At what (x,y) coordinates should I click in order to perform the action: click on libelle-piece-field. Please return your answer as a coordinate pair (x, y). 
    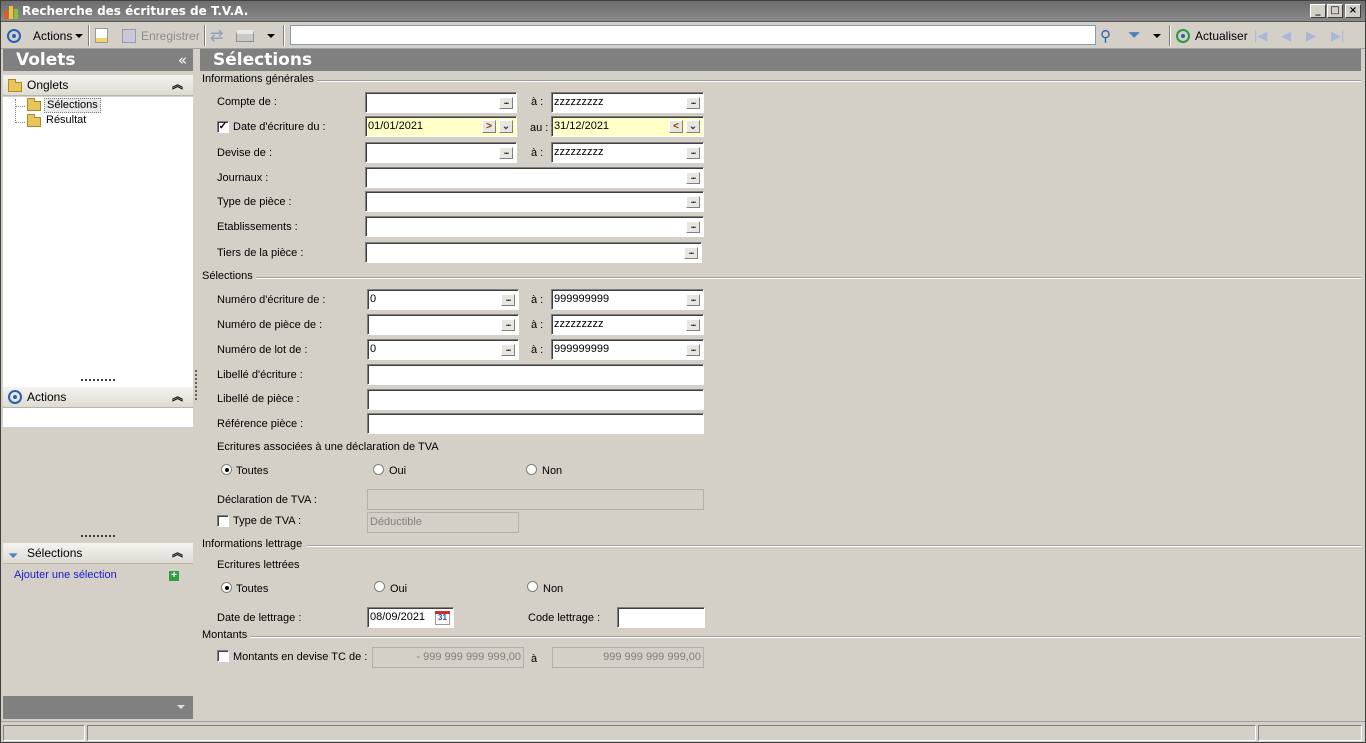
    Looking at the image, I should click on (535, 399).